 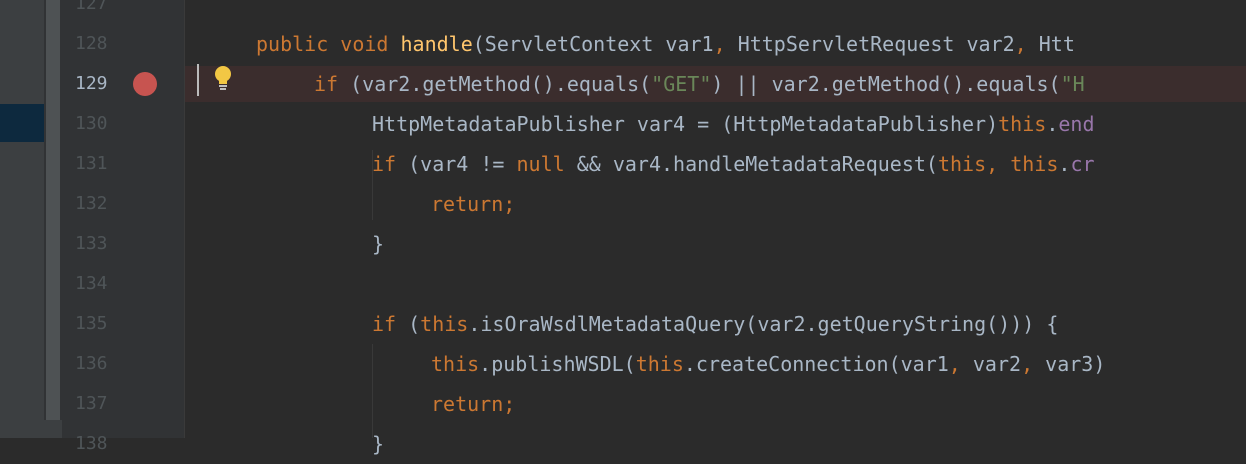 I want to click on code-token: public, so click(x=298, y=44).